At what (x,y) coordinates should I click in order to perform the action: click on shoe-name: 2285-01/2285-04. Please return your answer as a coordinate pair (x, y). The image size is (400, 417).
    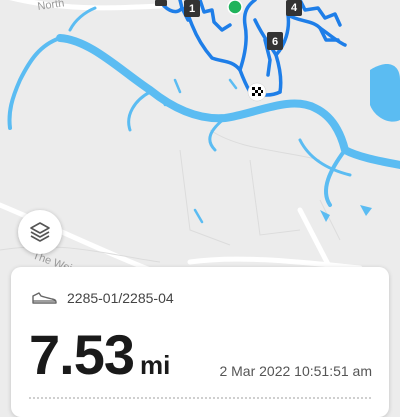
    Looking at the image, I should click on (120, 298).